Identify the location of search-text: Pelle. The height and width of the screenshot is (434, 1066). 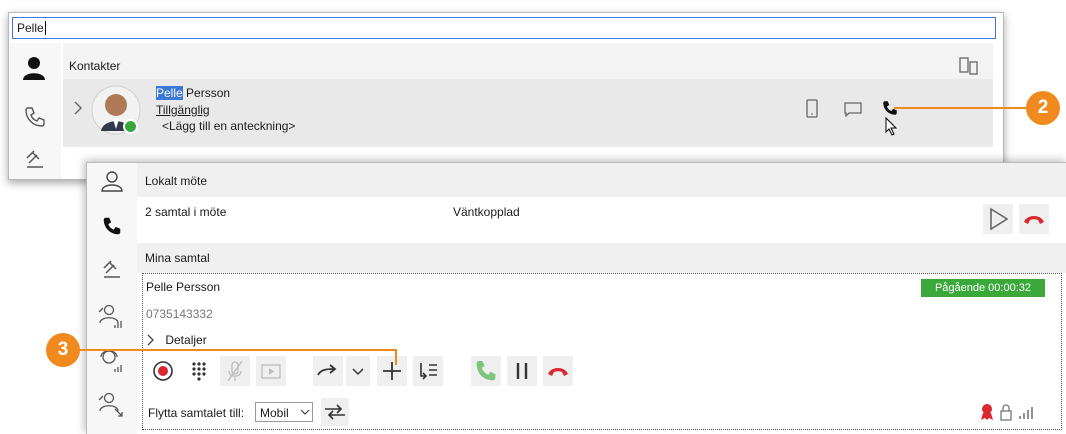
(30, 28).